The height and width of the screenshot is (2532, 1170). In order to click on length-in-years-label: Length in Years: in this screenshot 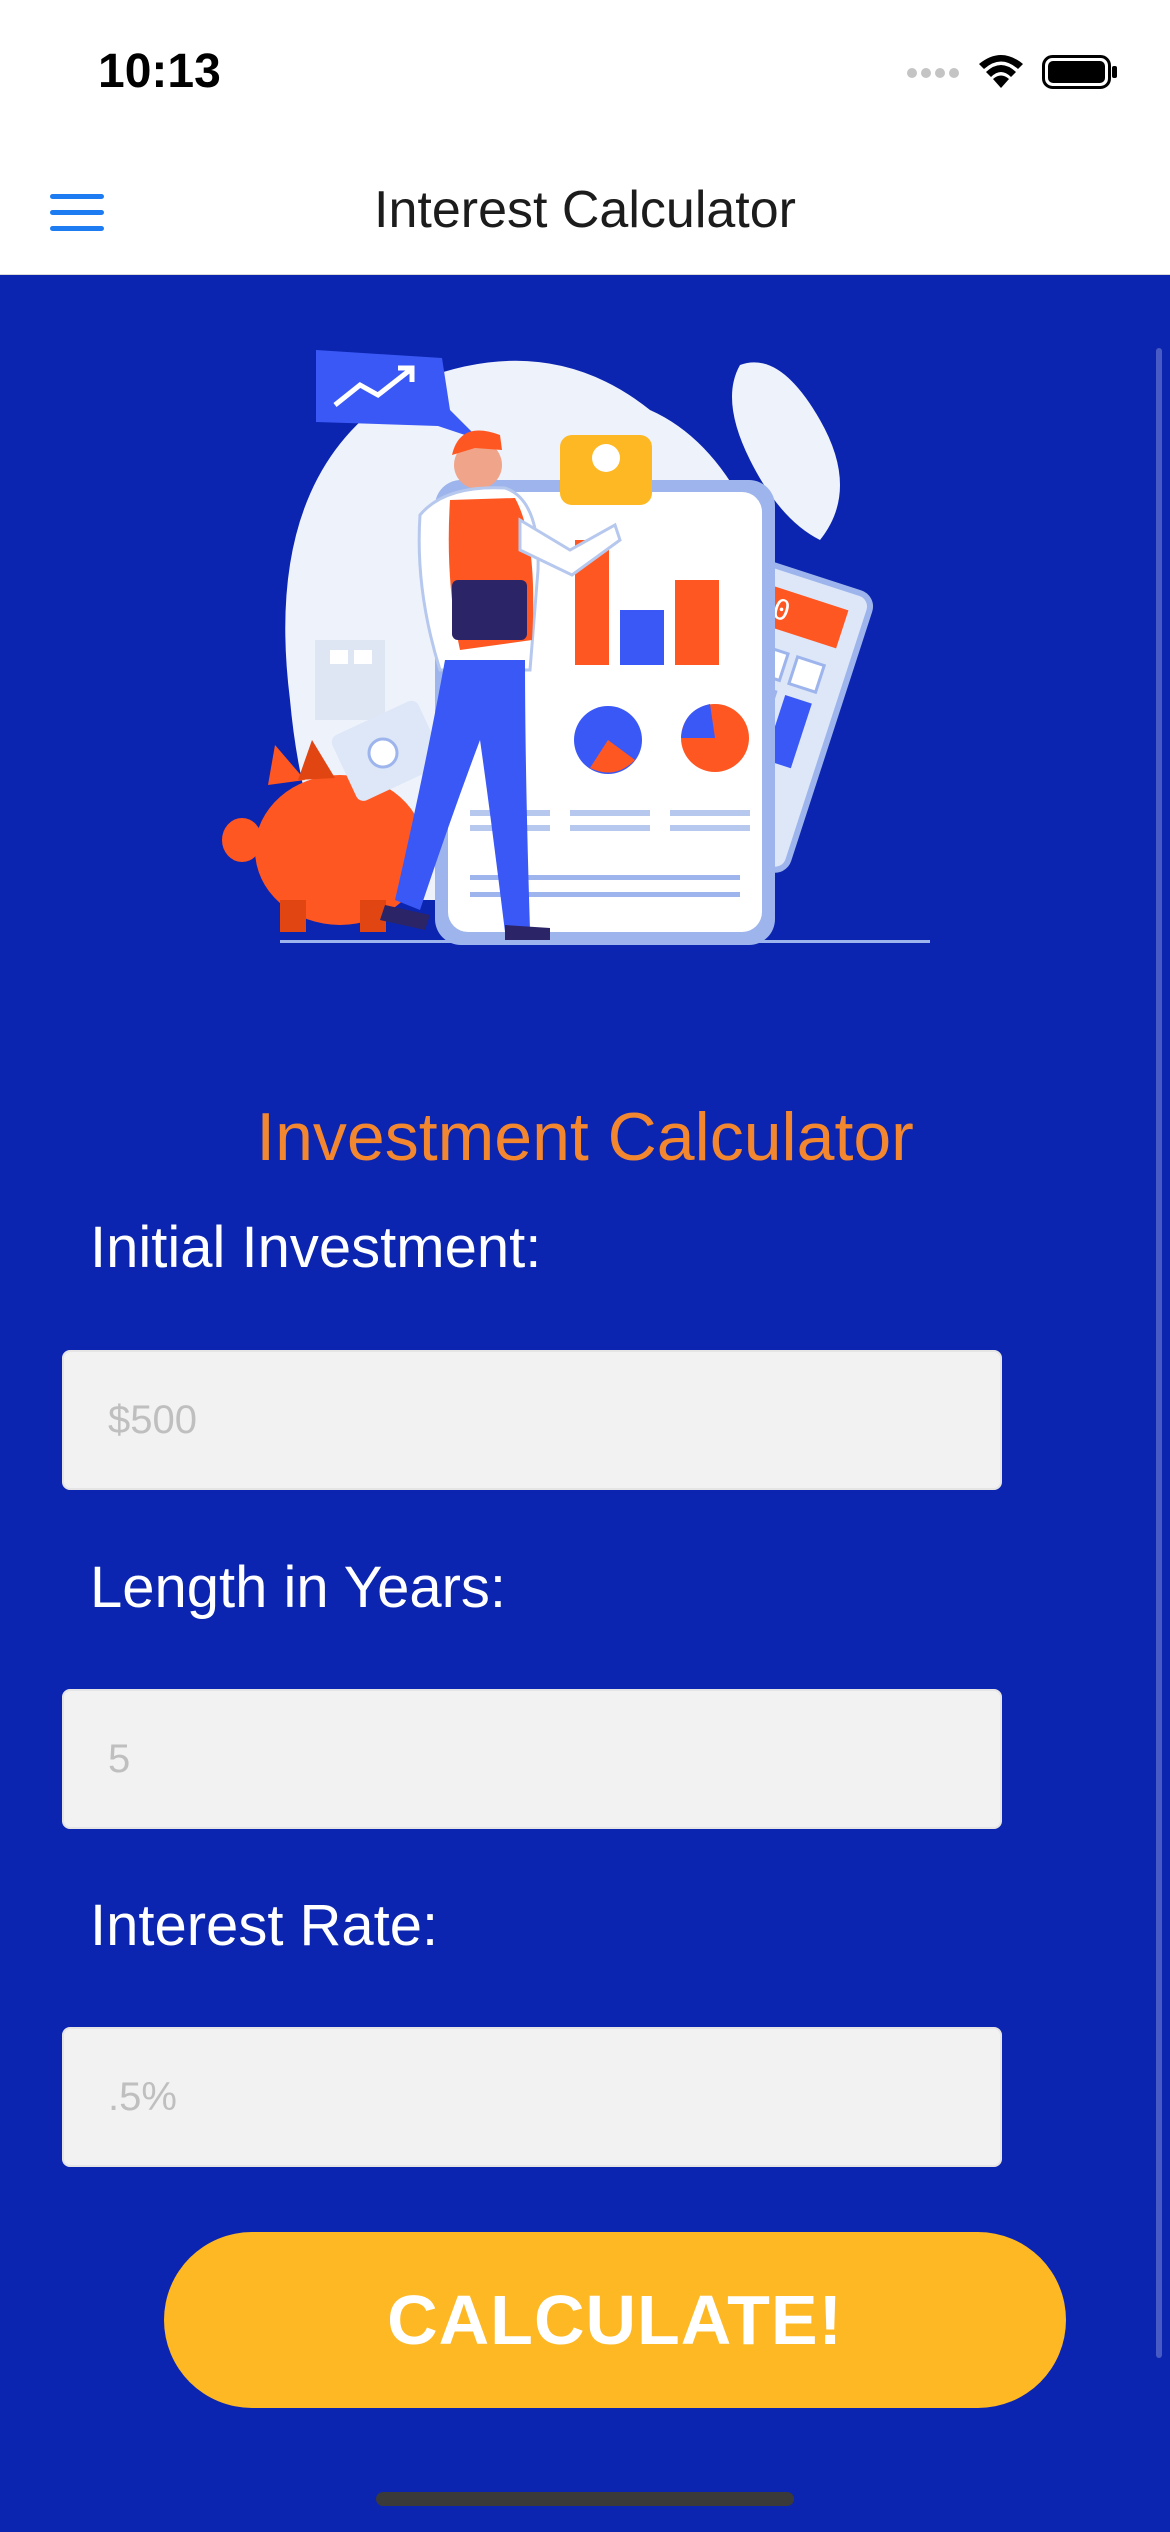, I will do `click(298, 1587)`.